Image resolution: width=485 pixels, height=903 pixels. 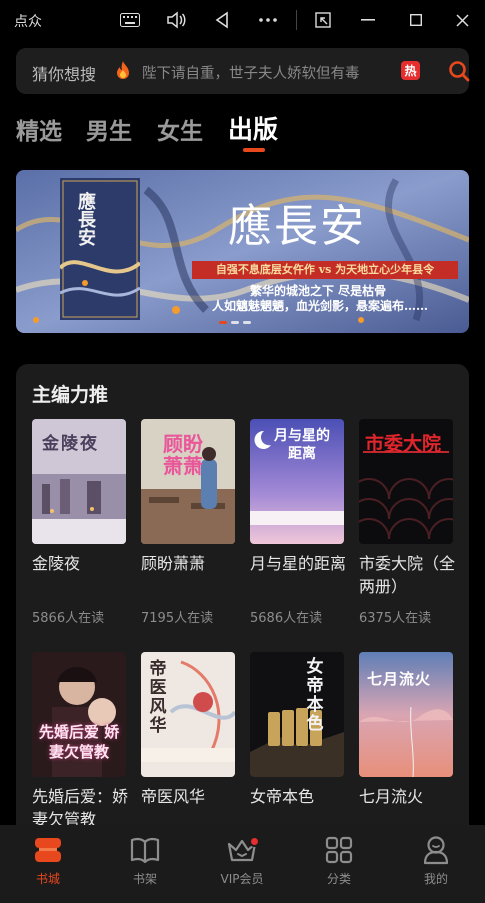 I want to click on book-cover: 帝医风华, so click(x=188, y=714).